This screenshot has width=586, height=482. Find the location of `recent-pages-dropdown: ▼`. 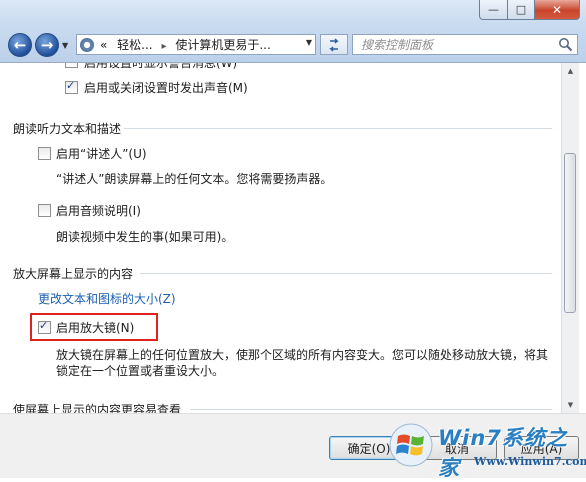

recent-pages-dropdown: ▼ is located at coordinates (65, 45).